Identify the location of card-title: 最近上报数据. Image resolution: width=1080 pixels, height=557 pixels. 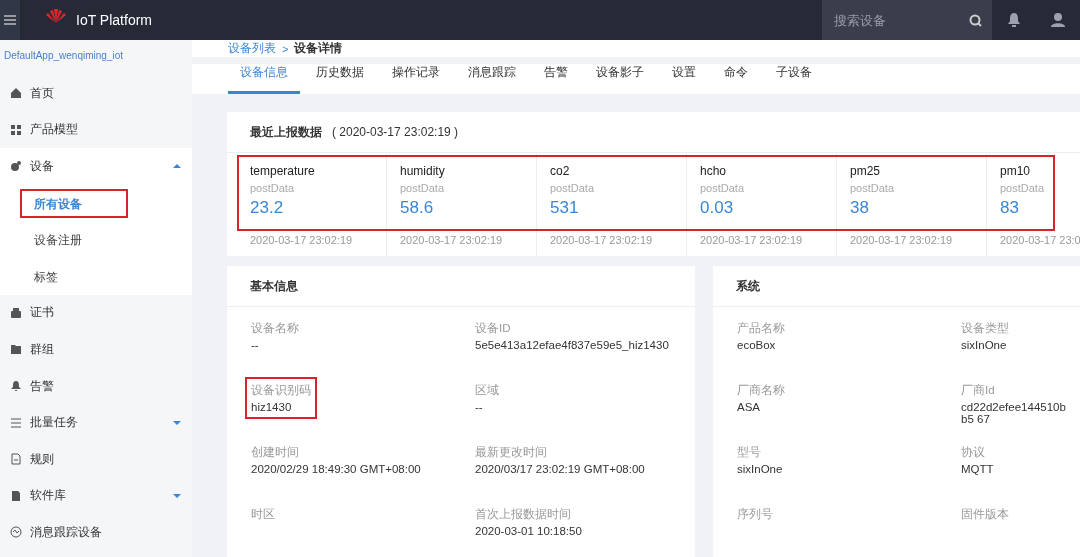
(286, 132).